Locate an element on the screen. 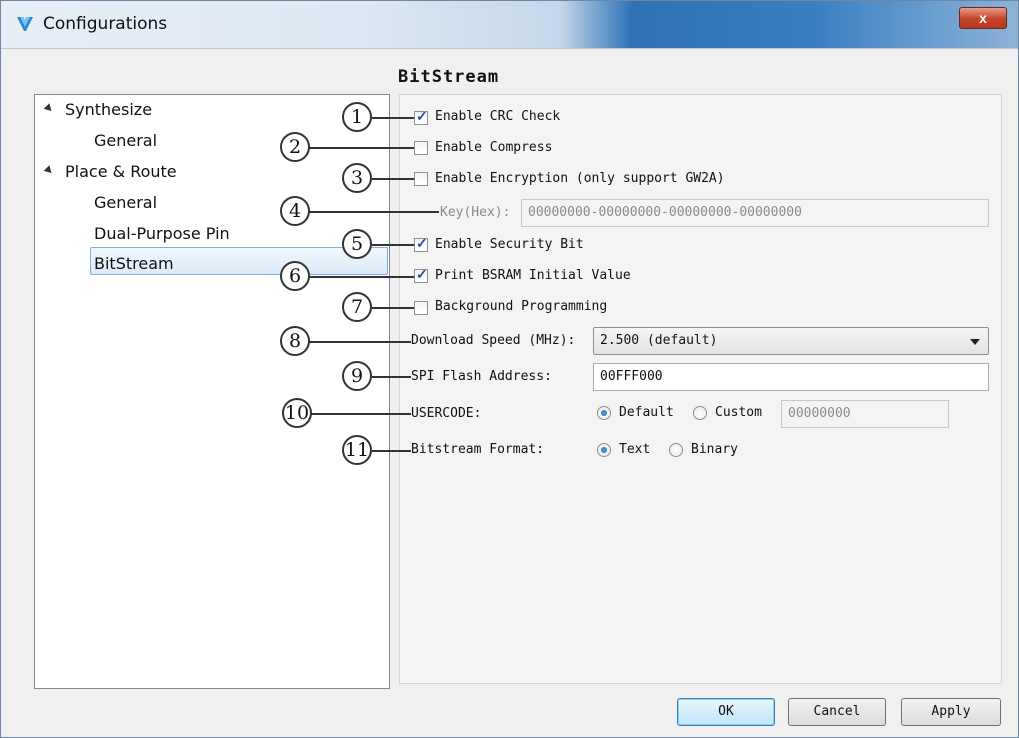  callout-number: 5 is located at coordinates (357, 244).